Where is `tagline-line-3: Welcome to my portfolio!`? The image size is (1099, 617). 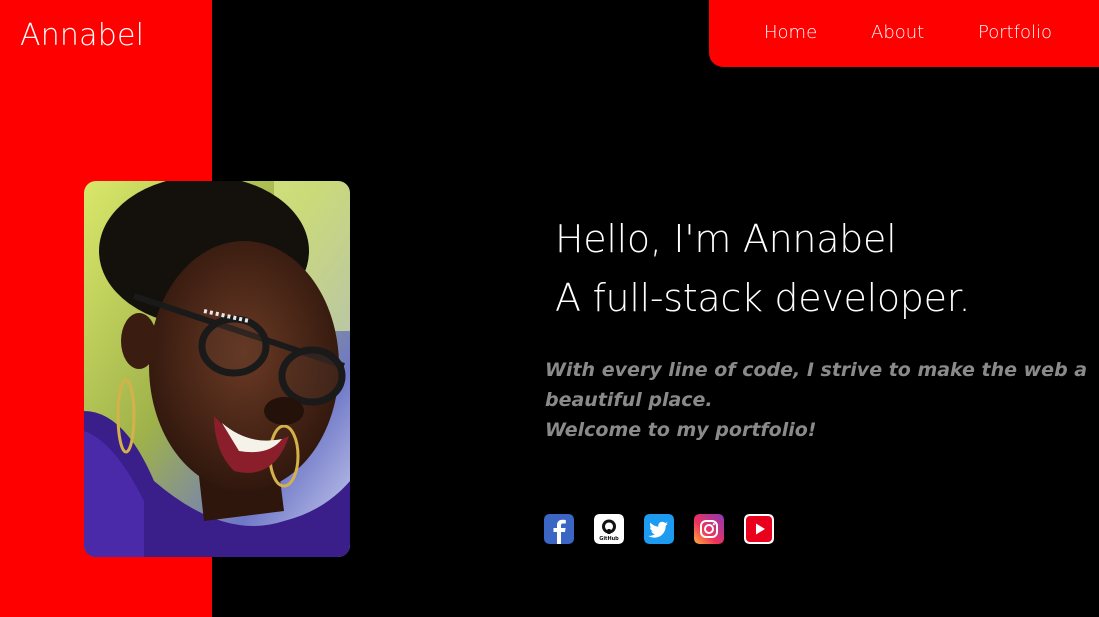 tagline-line-3: Welcome to my portfolio! is located at coordinates (681, 430).